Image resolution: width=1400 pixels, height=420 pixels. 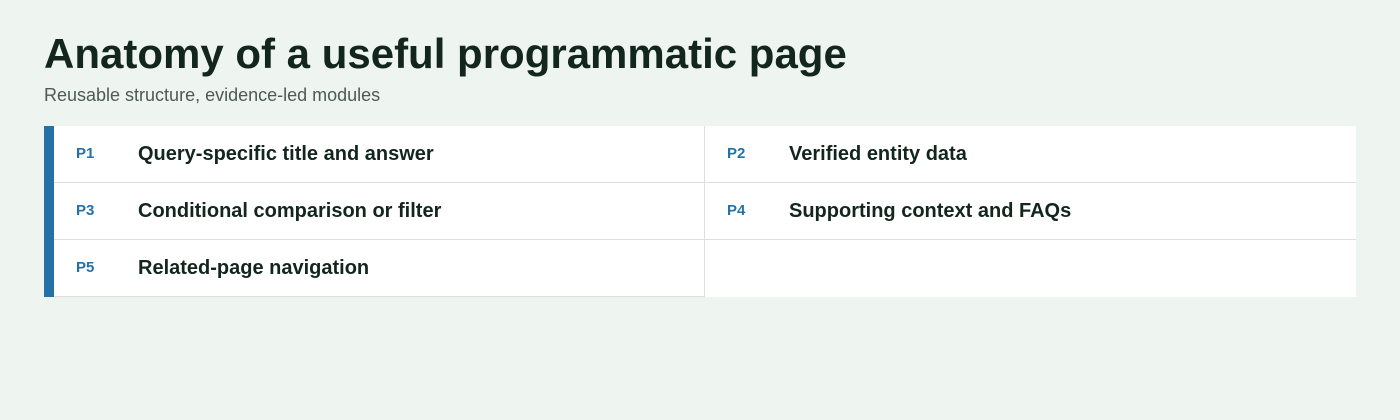 What do you see at coordinates (736, 153) in the screenshot?
I see `module-code: P2` at bounding box center [736, 153].